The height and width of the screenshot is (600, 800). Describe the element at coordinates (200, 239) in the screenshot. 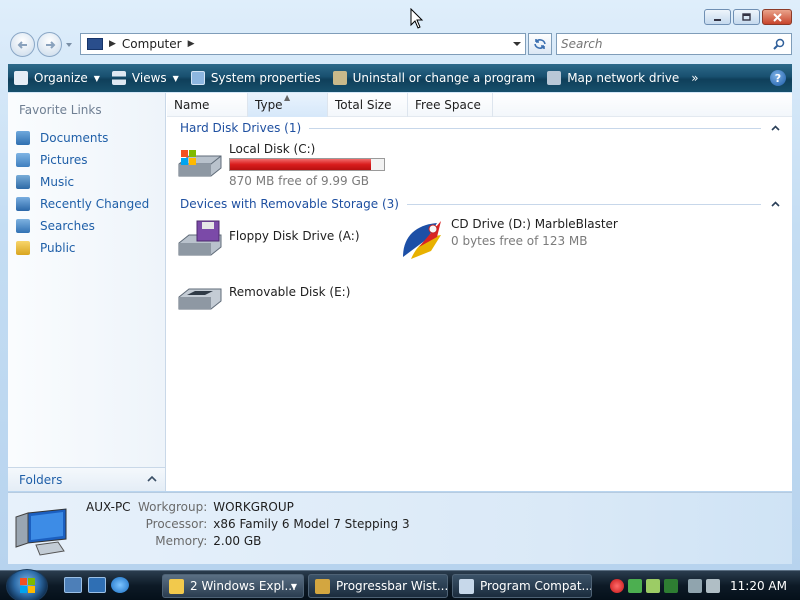

I see `floppy-drive-icon` at that location.